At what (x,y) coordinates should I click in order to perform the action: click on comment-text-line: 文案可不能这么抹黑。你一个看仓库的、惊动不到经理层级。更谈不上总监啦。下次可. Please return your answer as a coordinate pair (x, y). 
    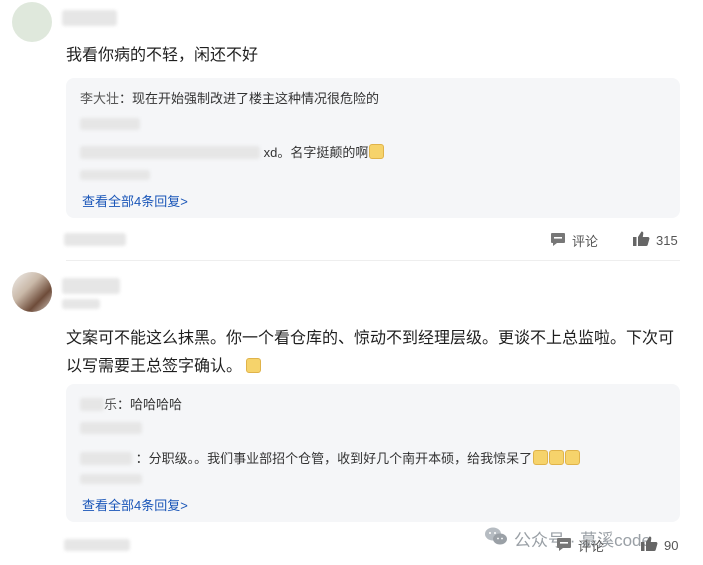
    Looking at the image, I should click on (370, 338).